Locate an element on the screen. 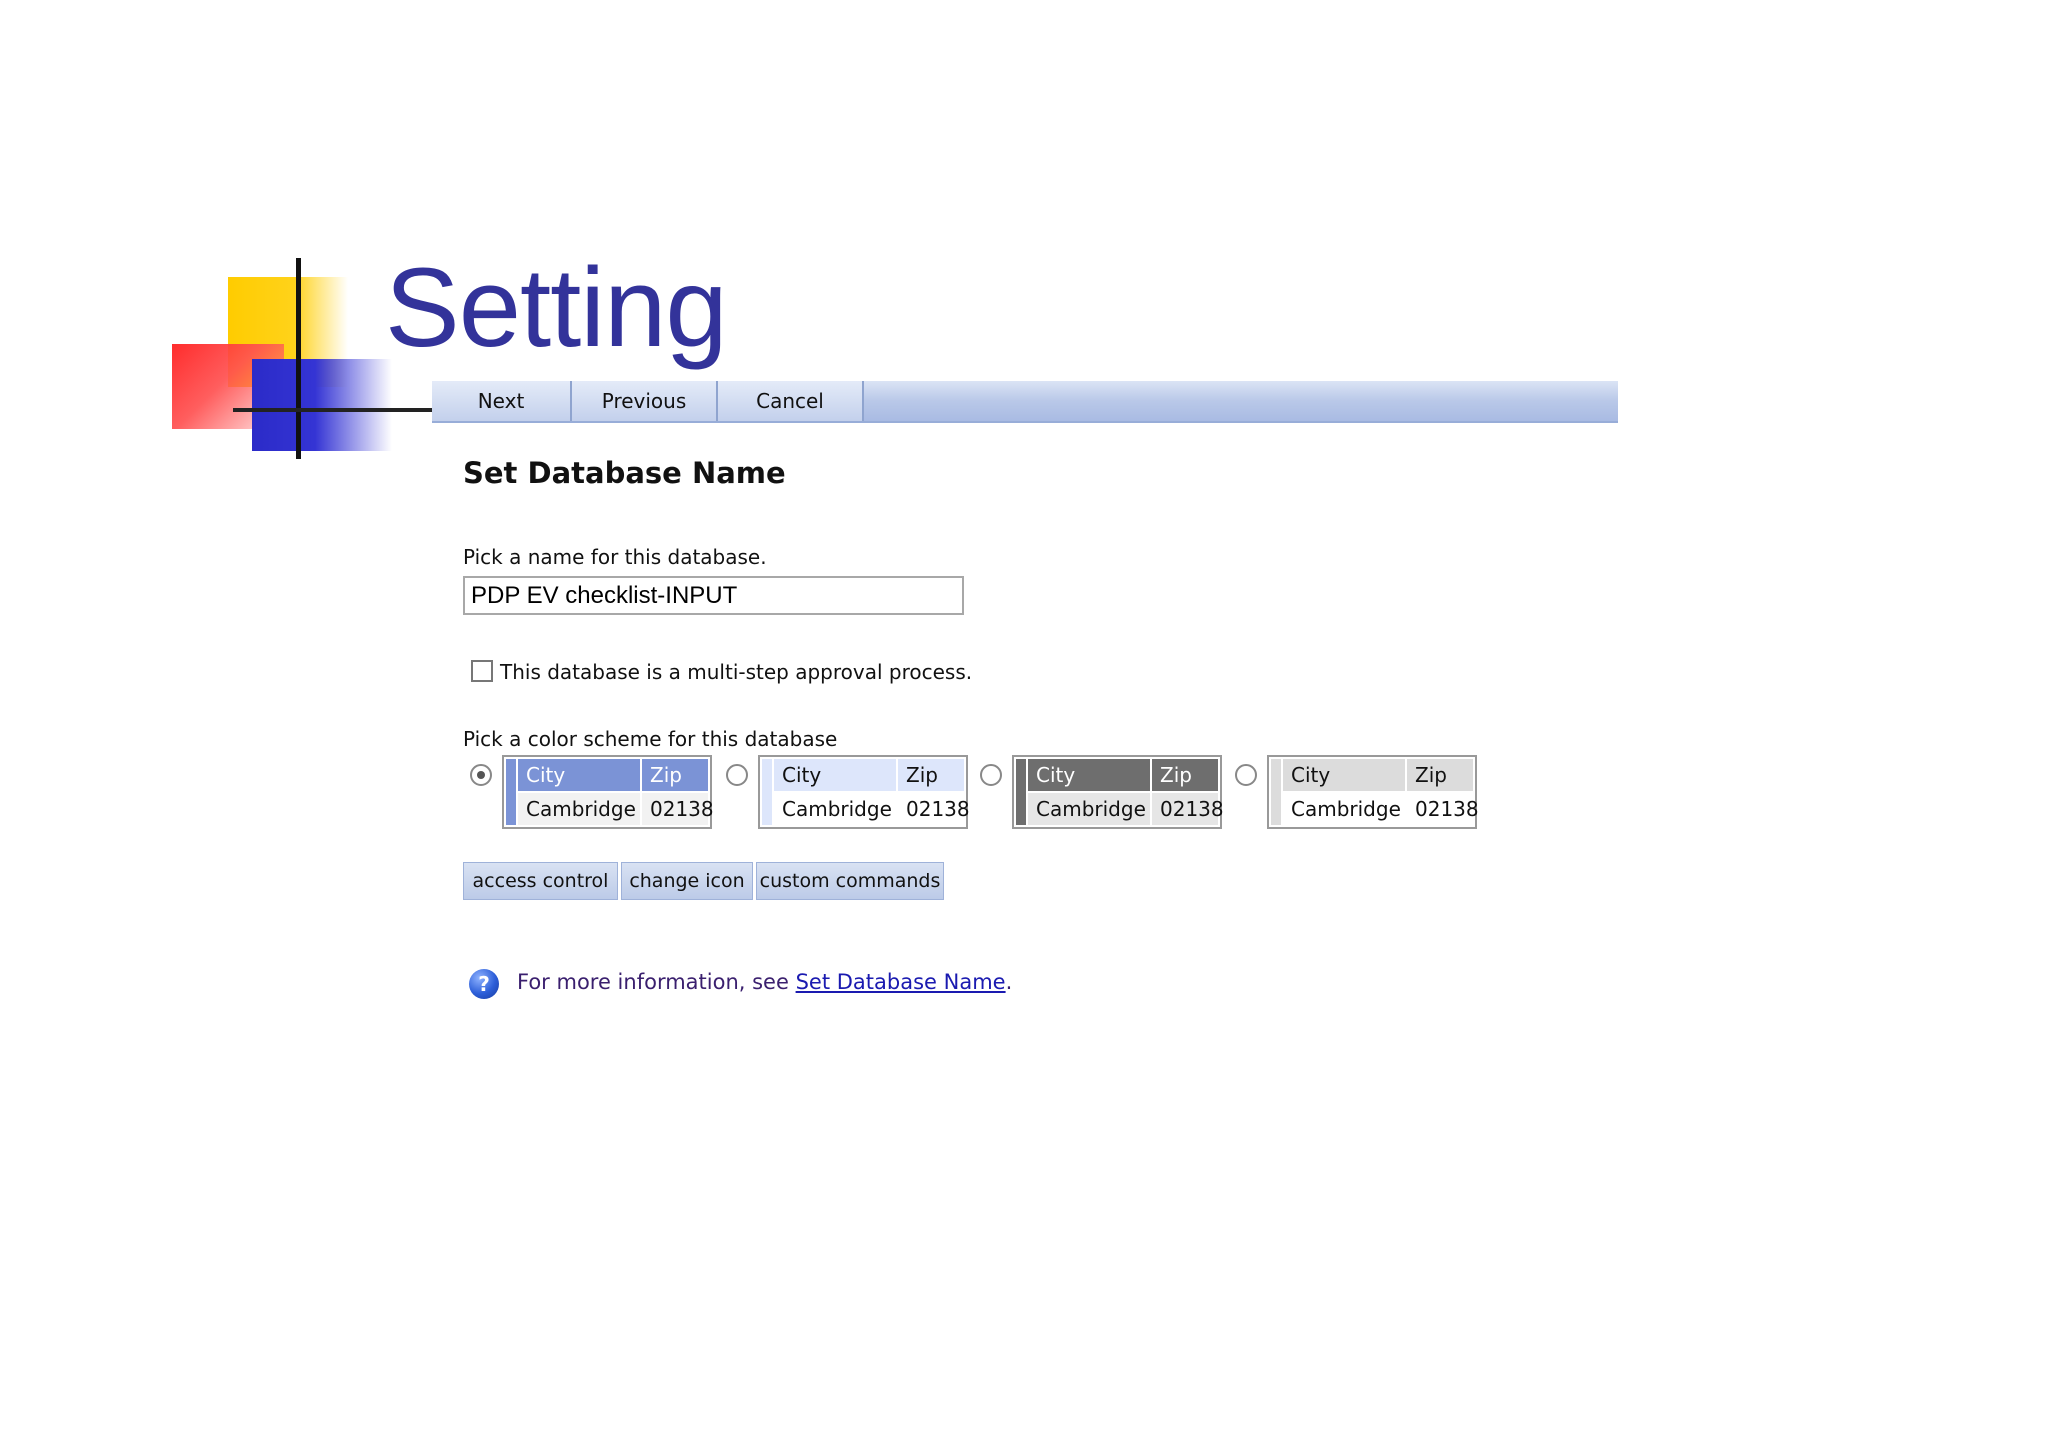 This screenshot has width=2048, height=1447. color-scheme-sample-1: City Zip Cambridge 02138 is located at coordinates (608, 792).